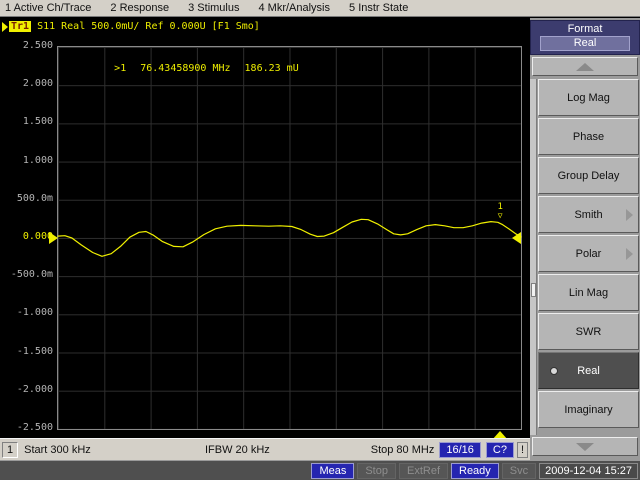 Image resolution: width=640 pixels, height=480 pixels. I want to click on status-ready: Ready, so click(475, 470).